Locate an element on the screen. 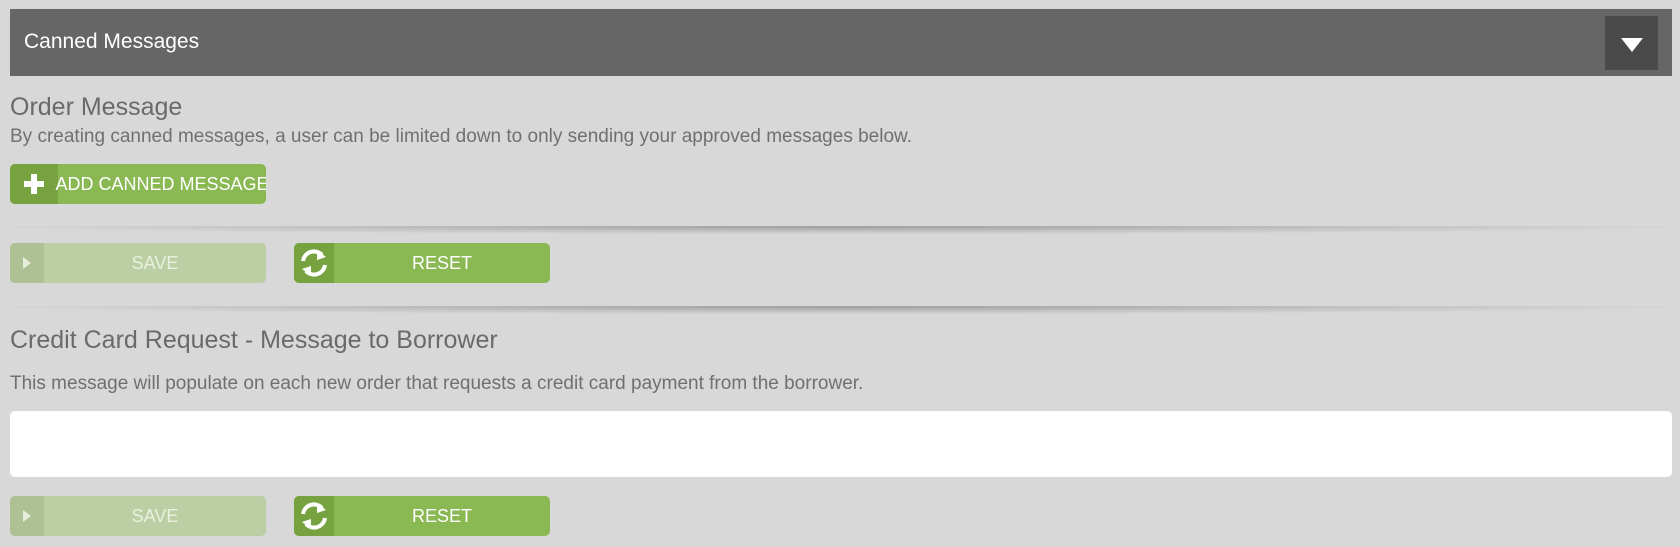 This screenshot has height=547, width=1680. plus-icon is located at coordinates (34, 184).